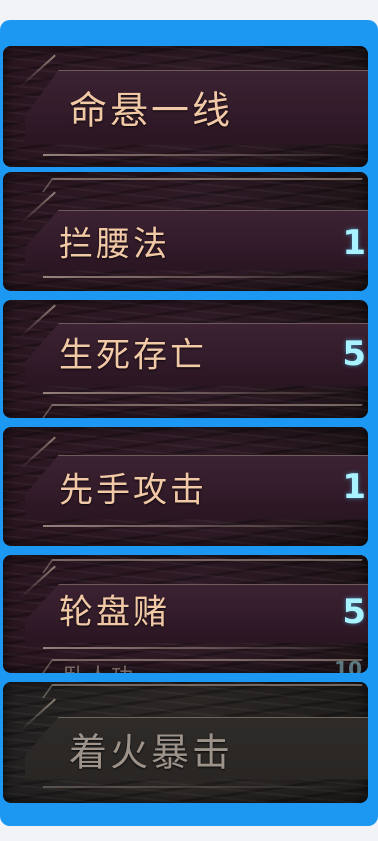 The width and height of the screenshot is (378, 841). Describe the element at coordinates (99, 666) in the screenshot. I see `partial-skill-name: 卧人功` at that location.